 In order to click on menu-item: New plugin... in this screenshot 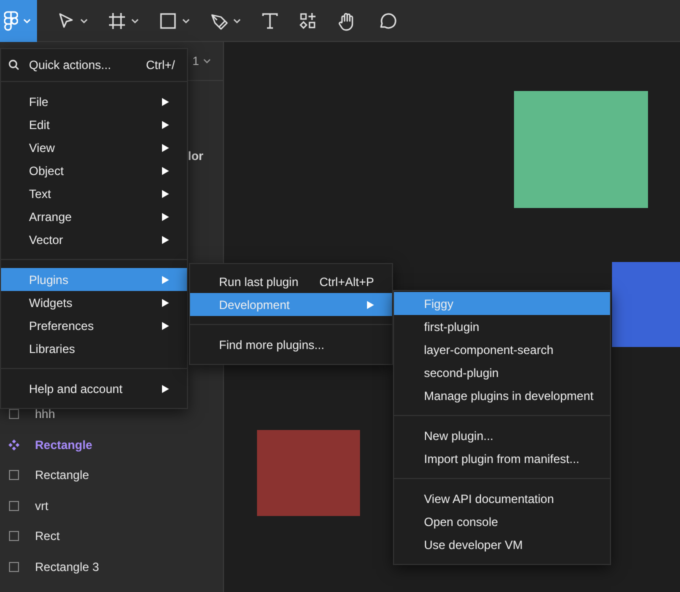, I will do `click(502, 435)`.